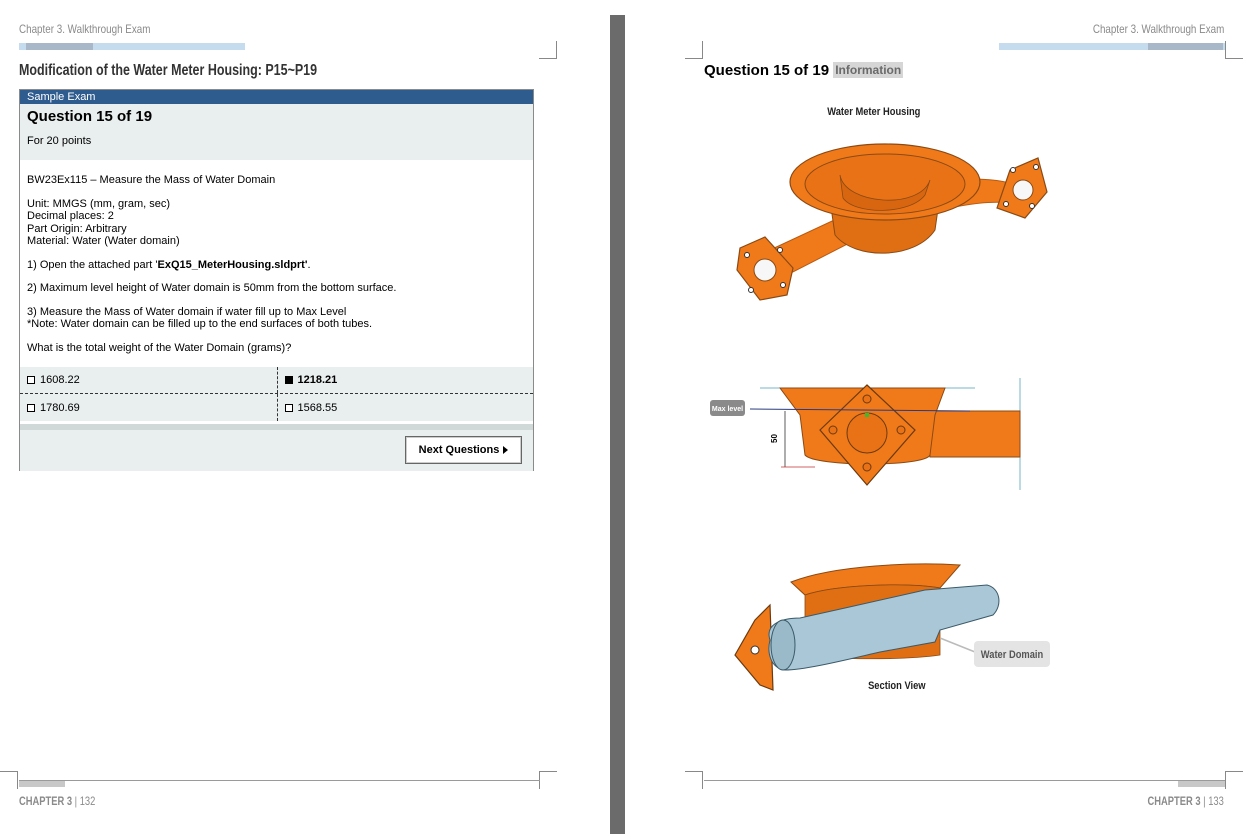  Describe the element at coordinates (309, 264) in the screenshot. I see `step-1-suffix: .` at that location.